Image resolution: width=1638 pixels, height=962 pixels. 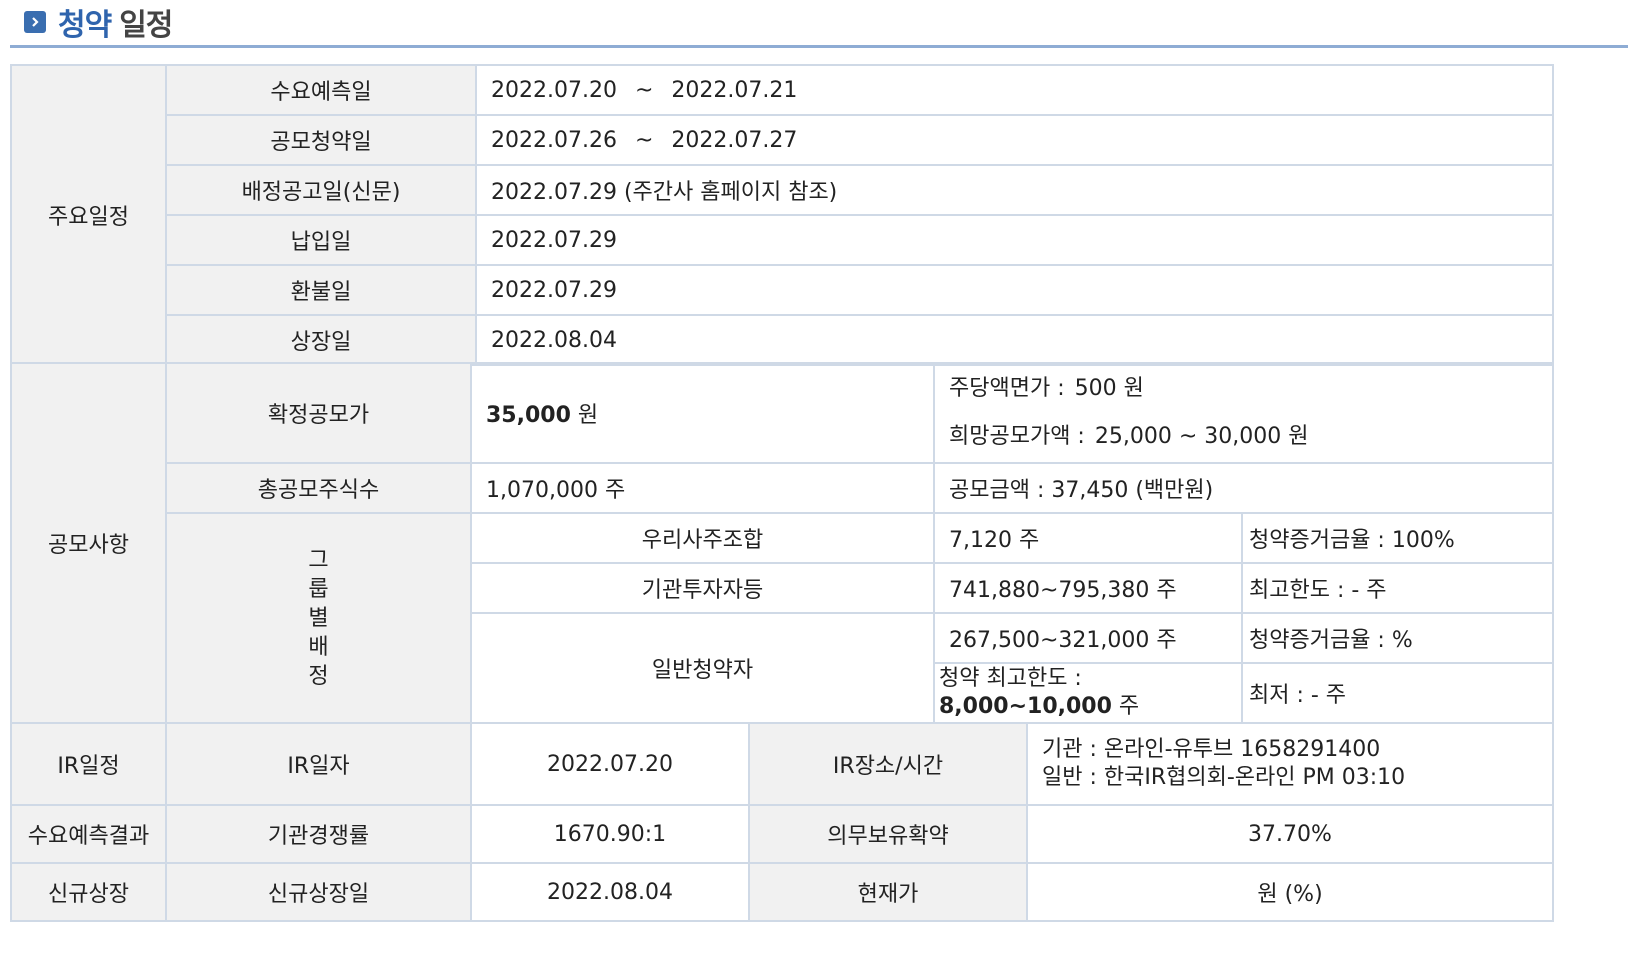 What do you see at coordinates (1243, 413) in the screenshot?
I see `price-info: 주당액면가 :500 원 희망공모가액 :25,000 ~ 30,000 원` at bounding box center [1243, 413].